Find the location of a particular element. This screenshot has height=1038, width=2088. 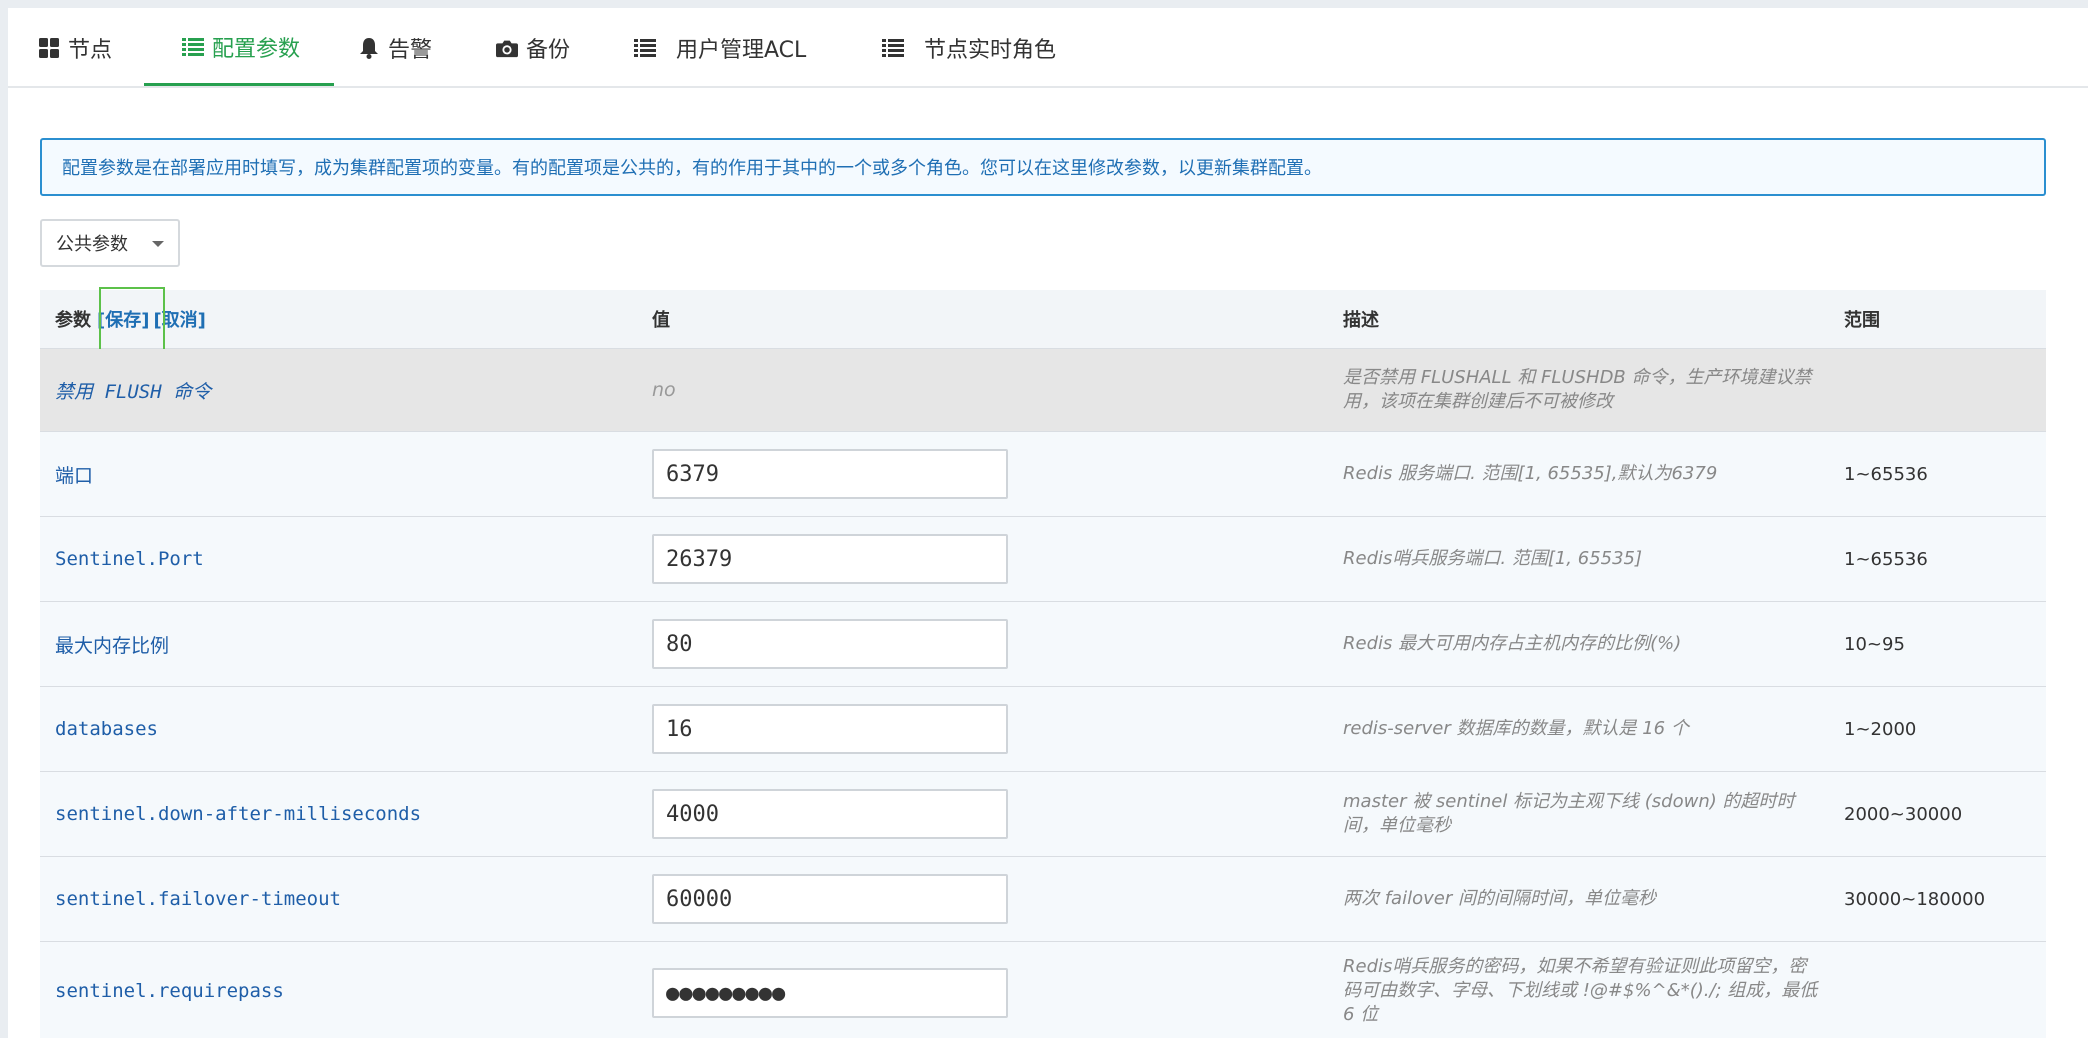

tab-label: 节点 is located at coordinates (90, 50).